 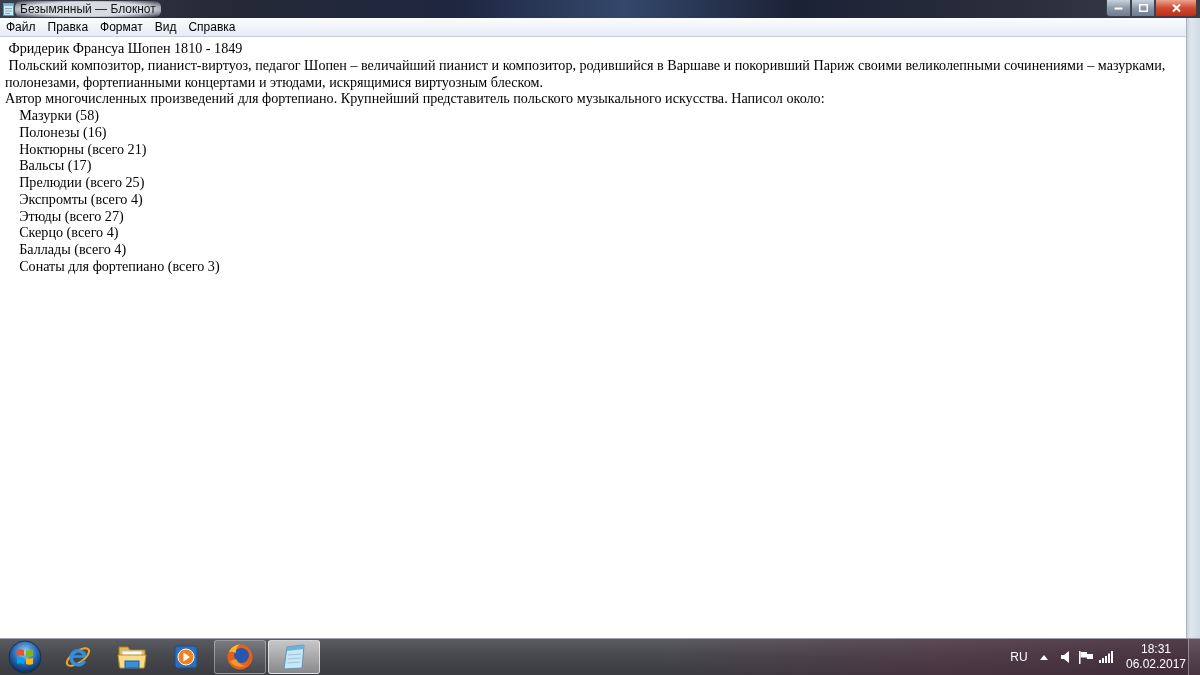 I want to click on fox-globe-icon, so click(x=240, y=657).